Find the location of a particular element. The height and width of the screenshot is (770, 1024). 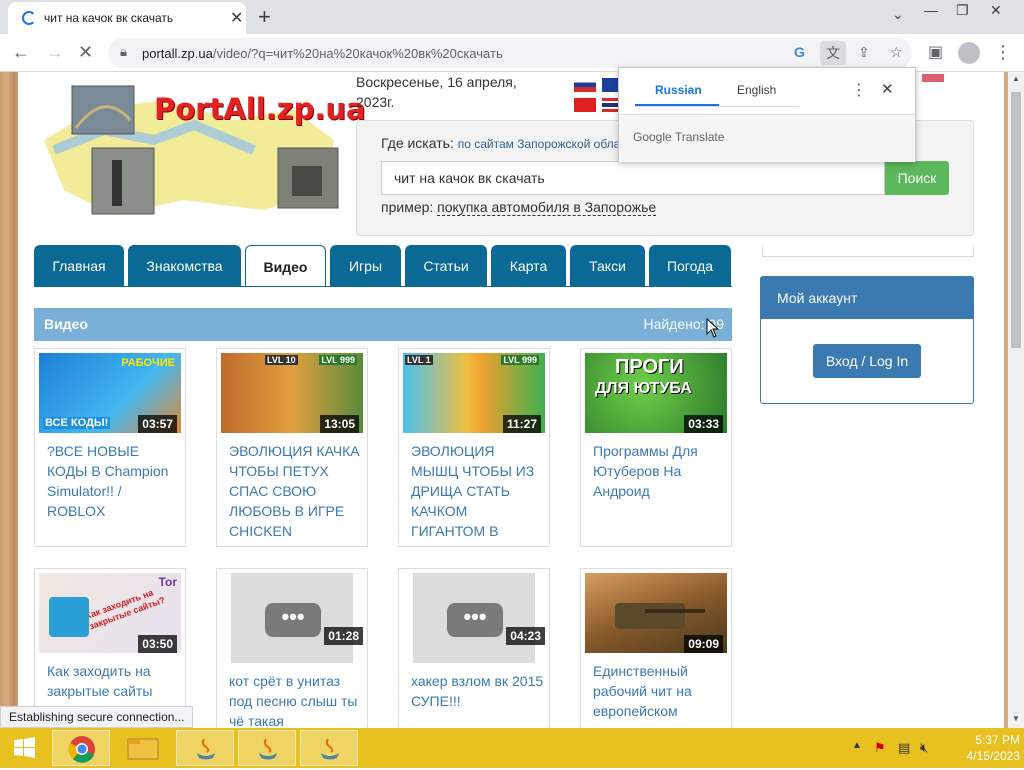

chrome-icon is located at coordinates (81, 749).